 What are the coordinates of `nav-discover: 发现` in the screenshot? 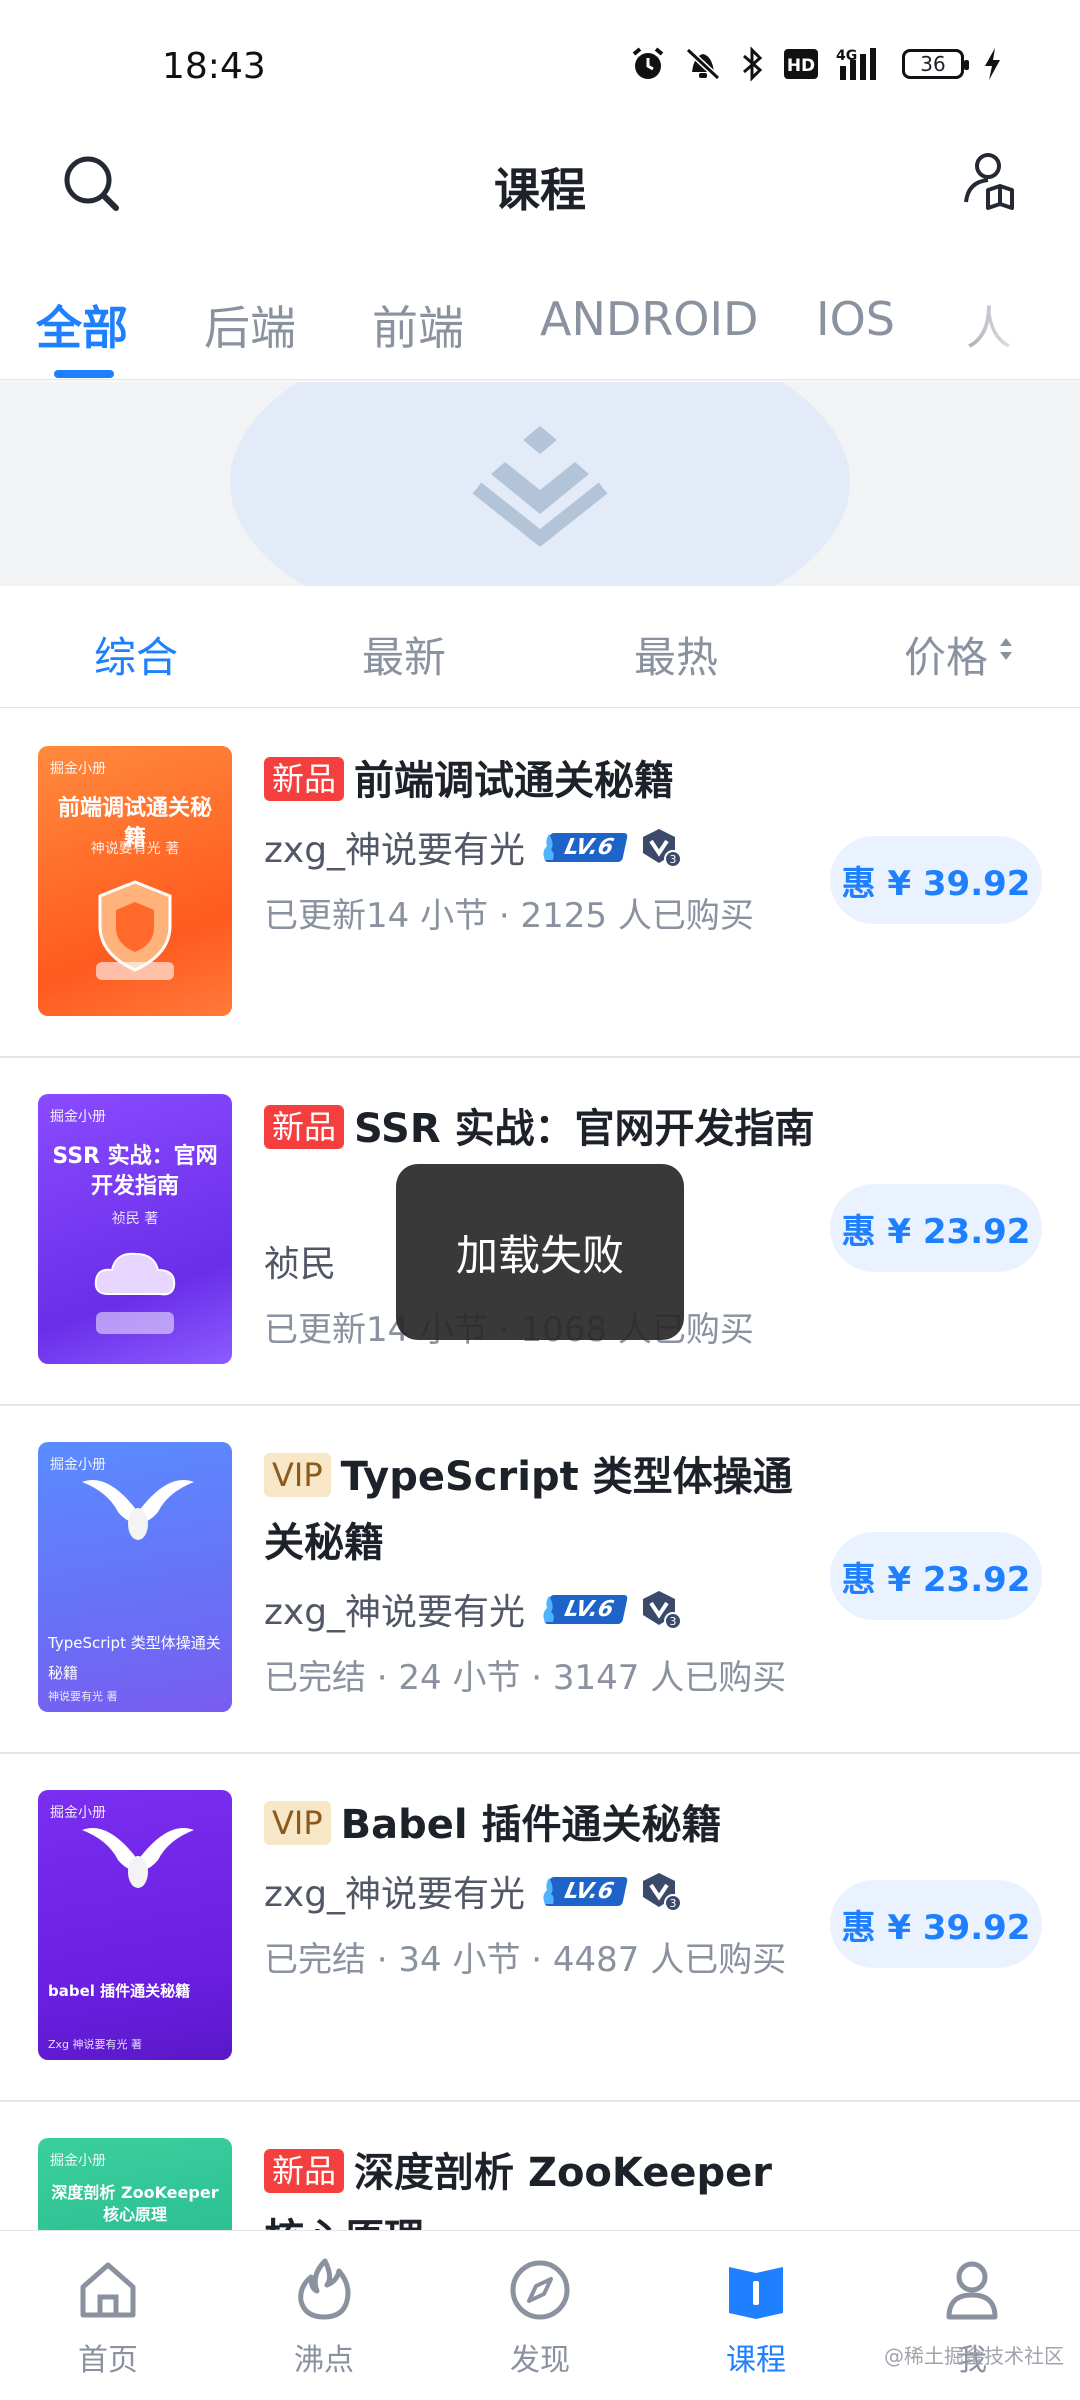 It's located at (540, 2317).